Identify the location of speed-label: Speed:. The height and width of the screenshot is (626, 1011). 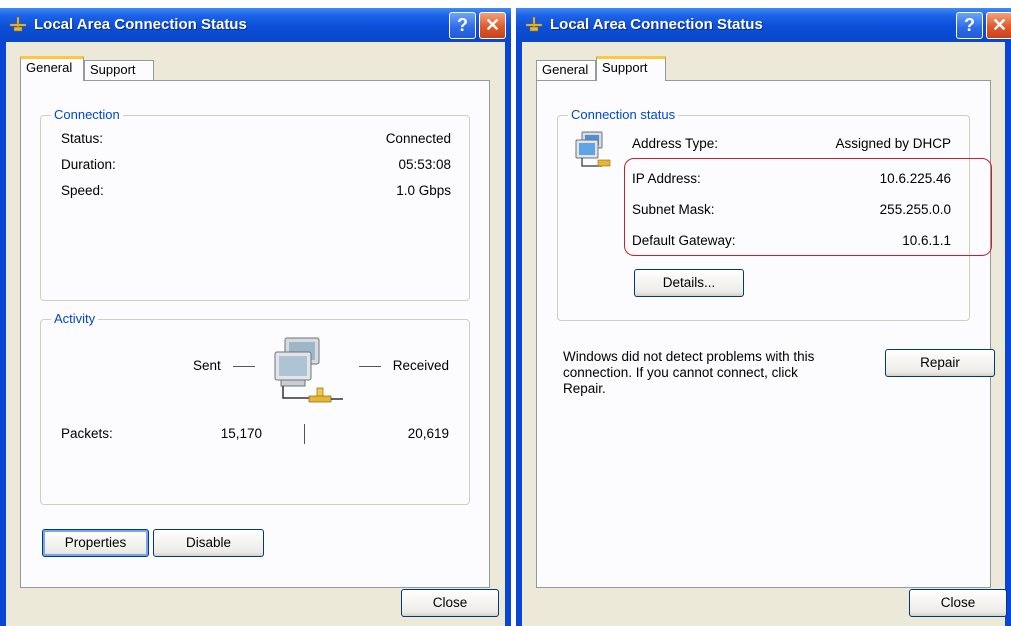
(82, 190).